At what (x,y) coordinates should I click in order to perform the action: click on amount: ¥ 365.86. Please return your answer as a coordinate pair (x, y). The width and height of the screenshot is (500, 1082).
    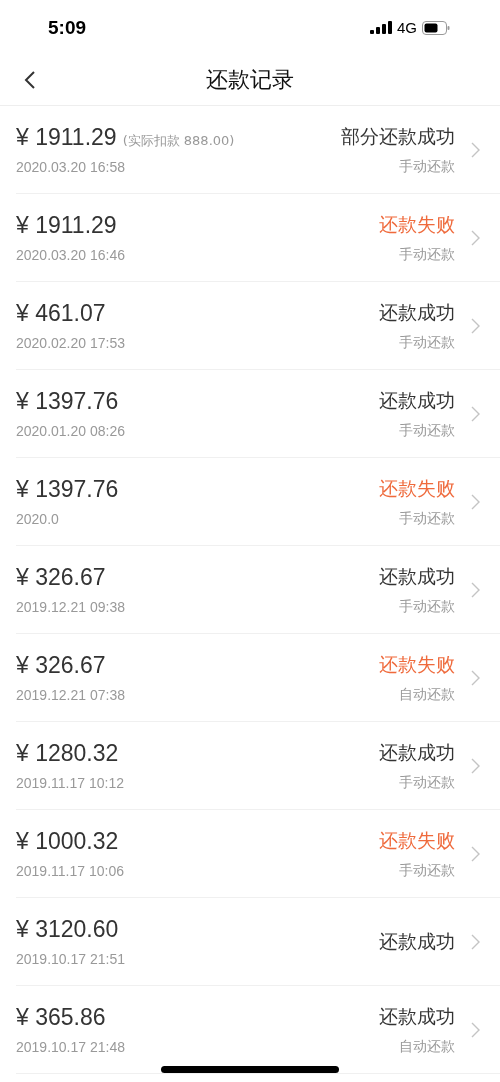
    Looking at the image, I should click on (61, 1017).